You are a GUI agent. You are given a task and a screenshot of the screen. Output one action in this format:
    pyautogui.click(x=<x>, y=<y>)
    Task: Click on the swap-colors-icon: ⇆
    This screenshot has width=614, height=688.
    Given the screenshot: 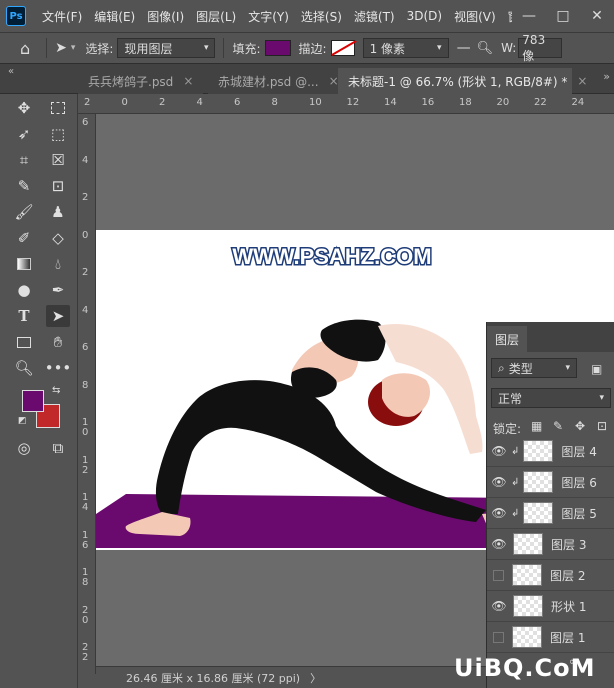 What is the action you would take?
    pyautogui.click(x=56, y=390)
    